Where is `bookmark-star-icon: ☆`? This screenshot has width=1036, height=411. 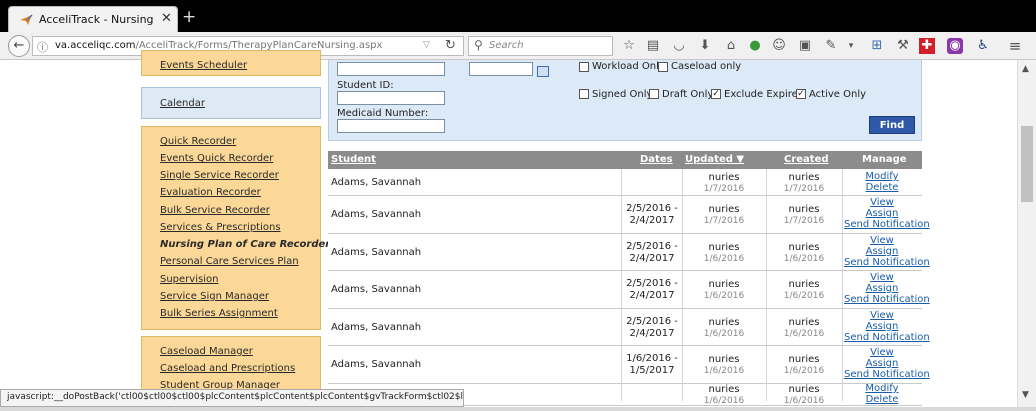
bookmark-star-icon: ☆ is located at coordinates (629, 46).